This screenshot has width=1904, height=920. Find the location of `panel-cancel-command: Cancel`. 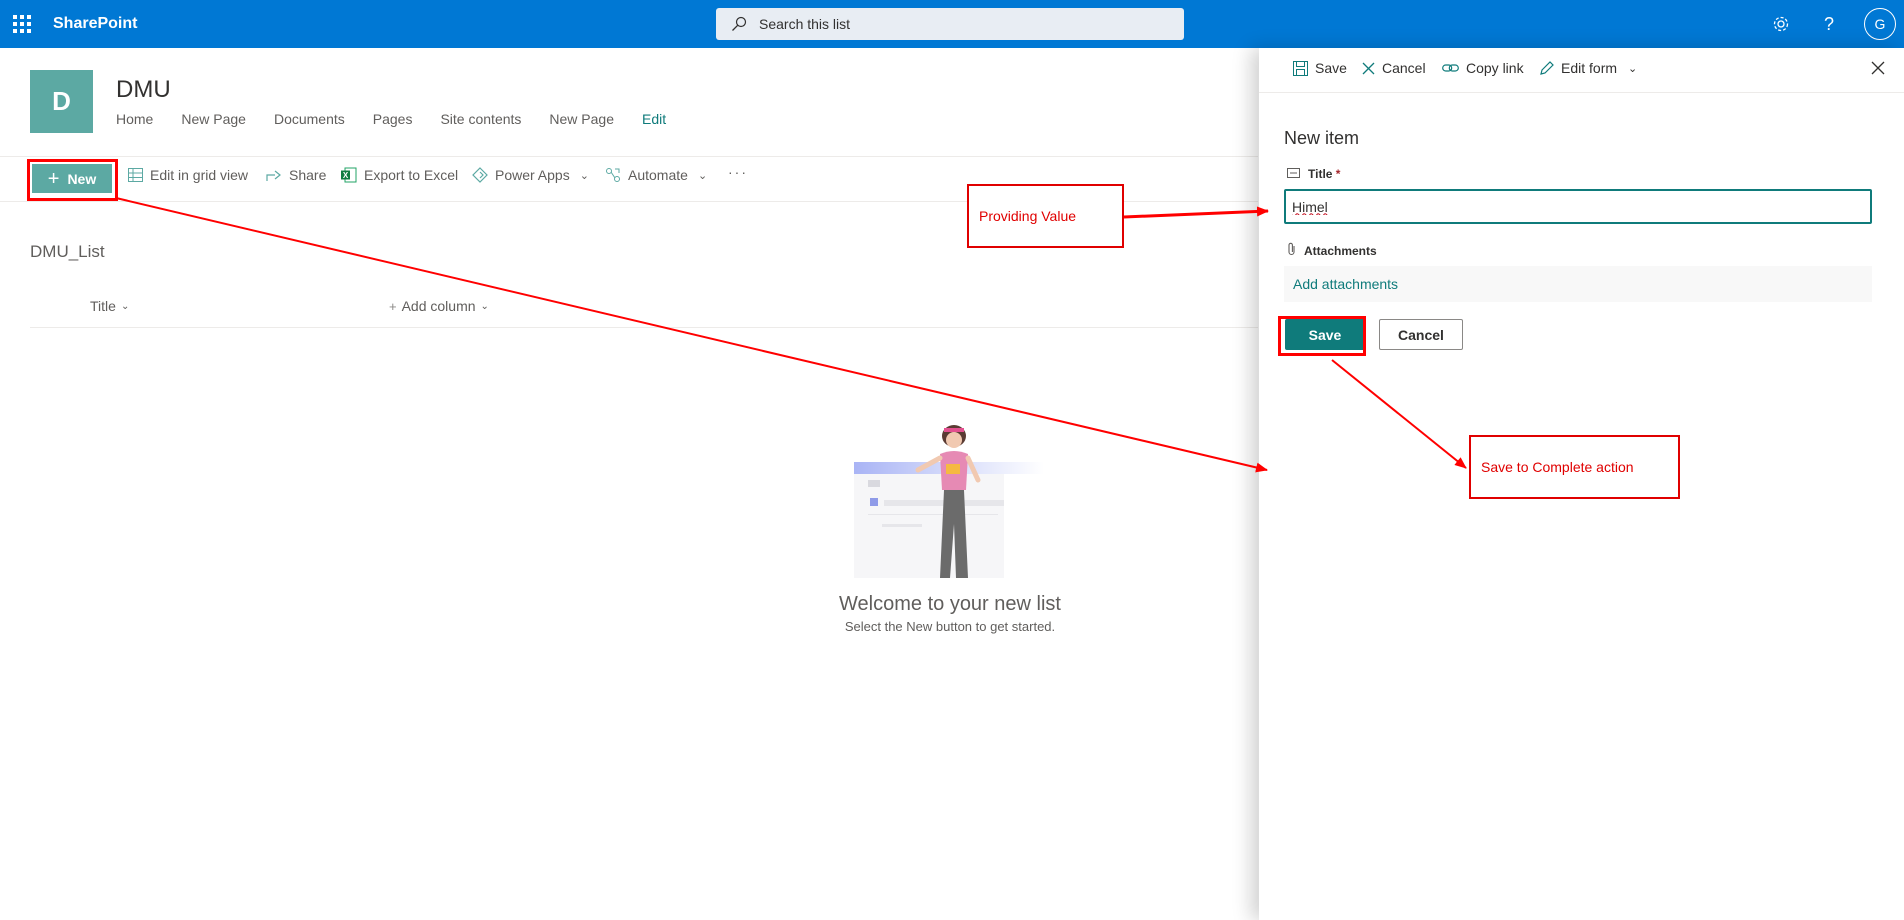

panel-cancel-command: Cancel is located at coordinates (1394, 68).